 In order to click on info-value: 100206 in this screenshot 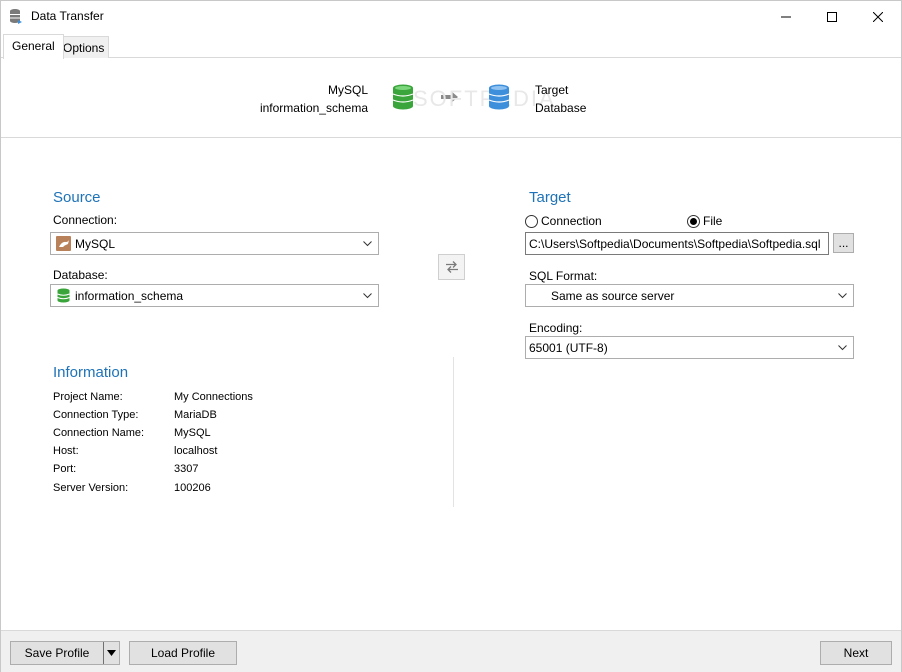, I will do `click(192, 488)`.